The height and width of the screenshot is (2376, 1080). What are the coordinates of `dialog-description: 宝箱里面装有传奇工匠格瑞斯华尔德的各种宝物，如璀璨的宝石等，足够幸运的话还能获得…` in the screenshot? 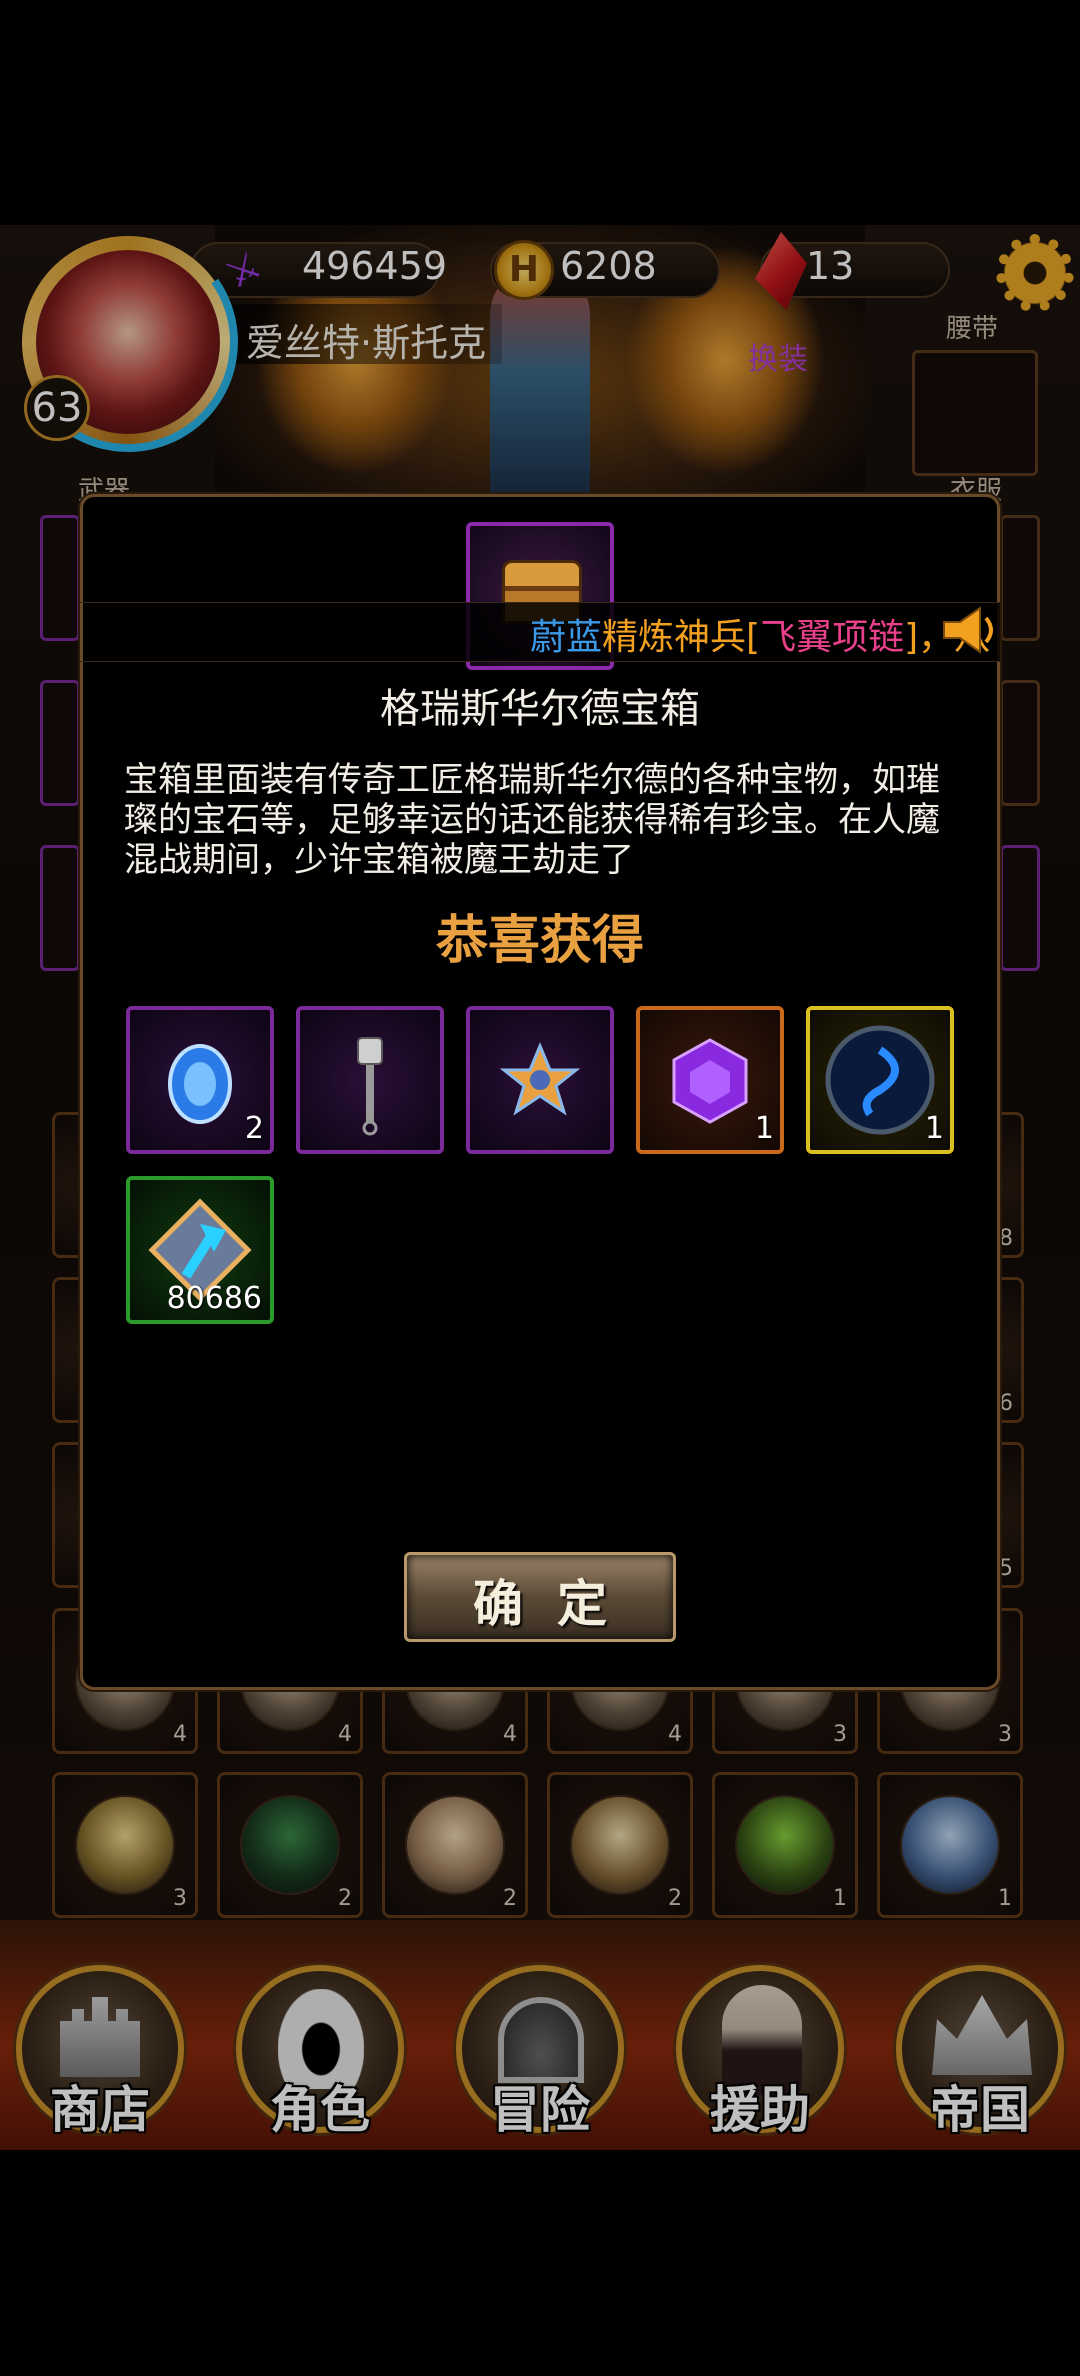 It's located at (532, 820).